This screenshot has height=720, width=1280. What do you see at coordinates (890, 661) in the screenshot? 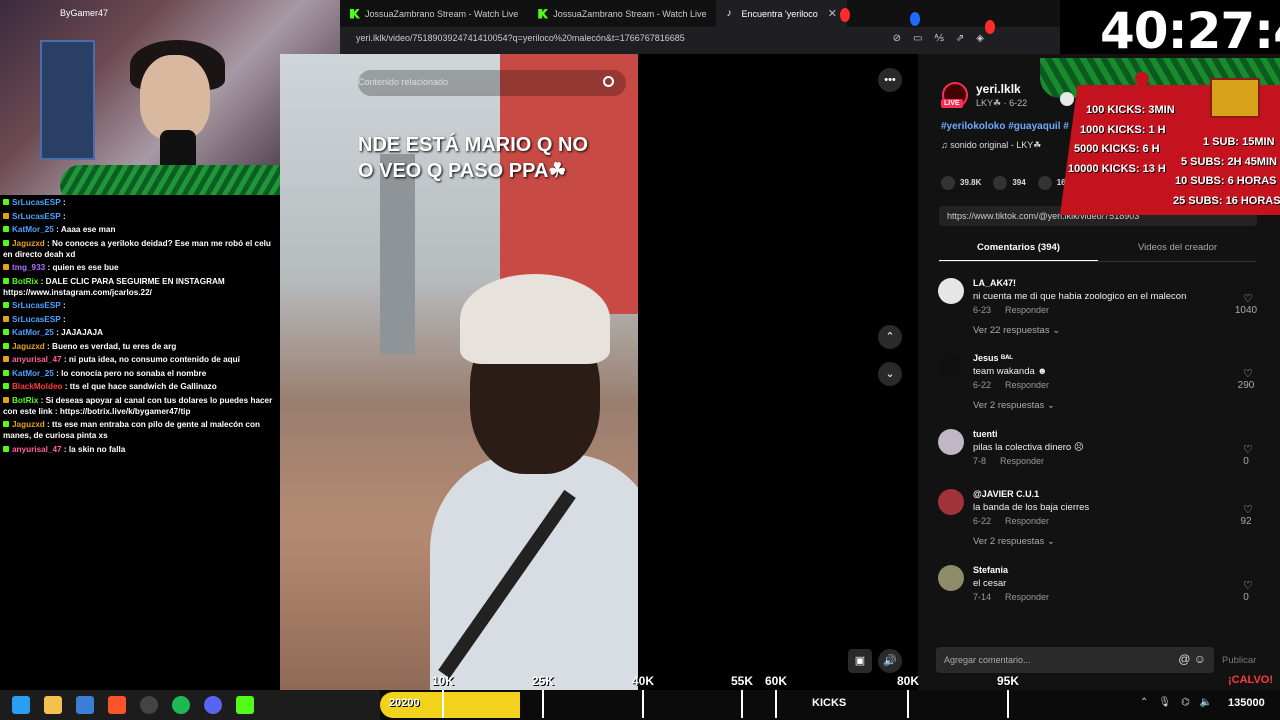
I see `volume-icon: 🔊` at bounding box center [890, 661].